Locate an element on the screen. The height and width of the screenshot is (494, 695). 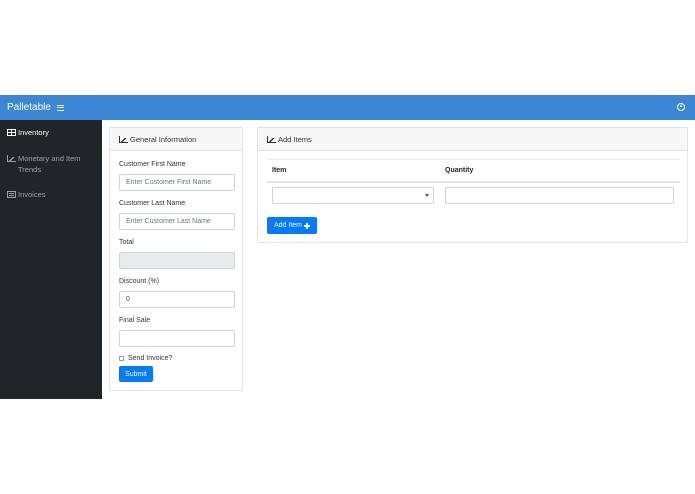
card-header: Add Items is located at coordinates (472, 139).